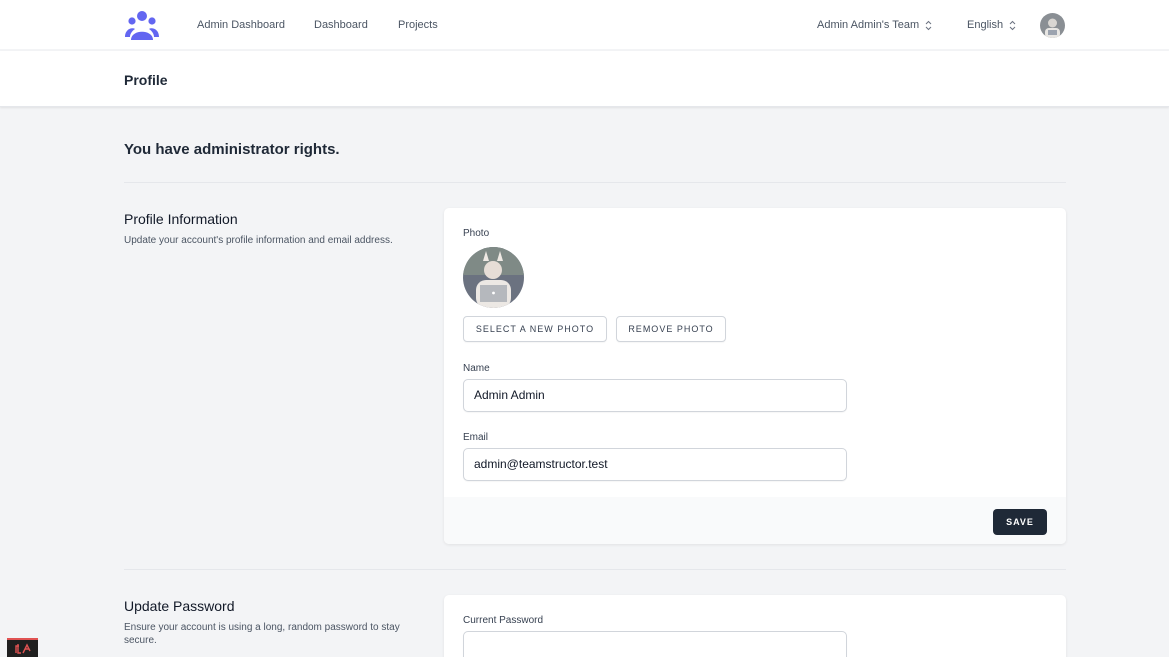 The width and height of the screenshot is (1169, 657). Describe the element at coordinates (755, 626) in the screenshot. I see `update-password-card: Current Password` at that location.